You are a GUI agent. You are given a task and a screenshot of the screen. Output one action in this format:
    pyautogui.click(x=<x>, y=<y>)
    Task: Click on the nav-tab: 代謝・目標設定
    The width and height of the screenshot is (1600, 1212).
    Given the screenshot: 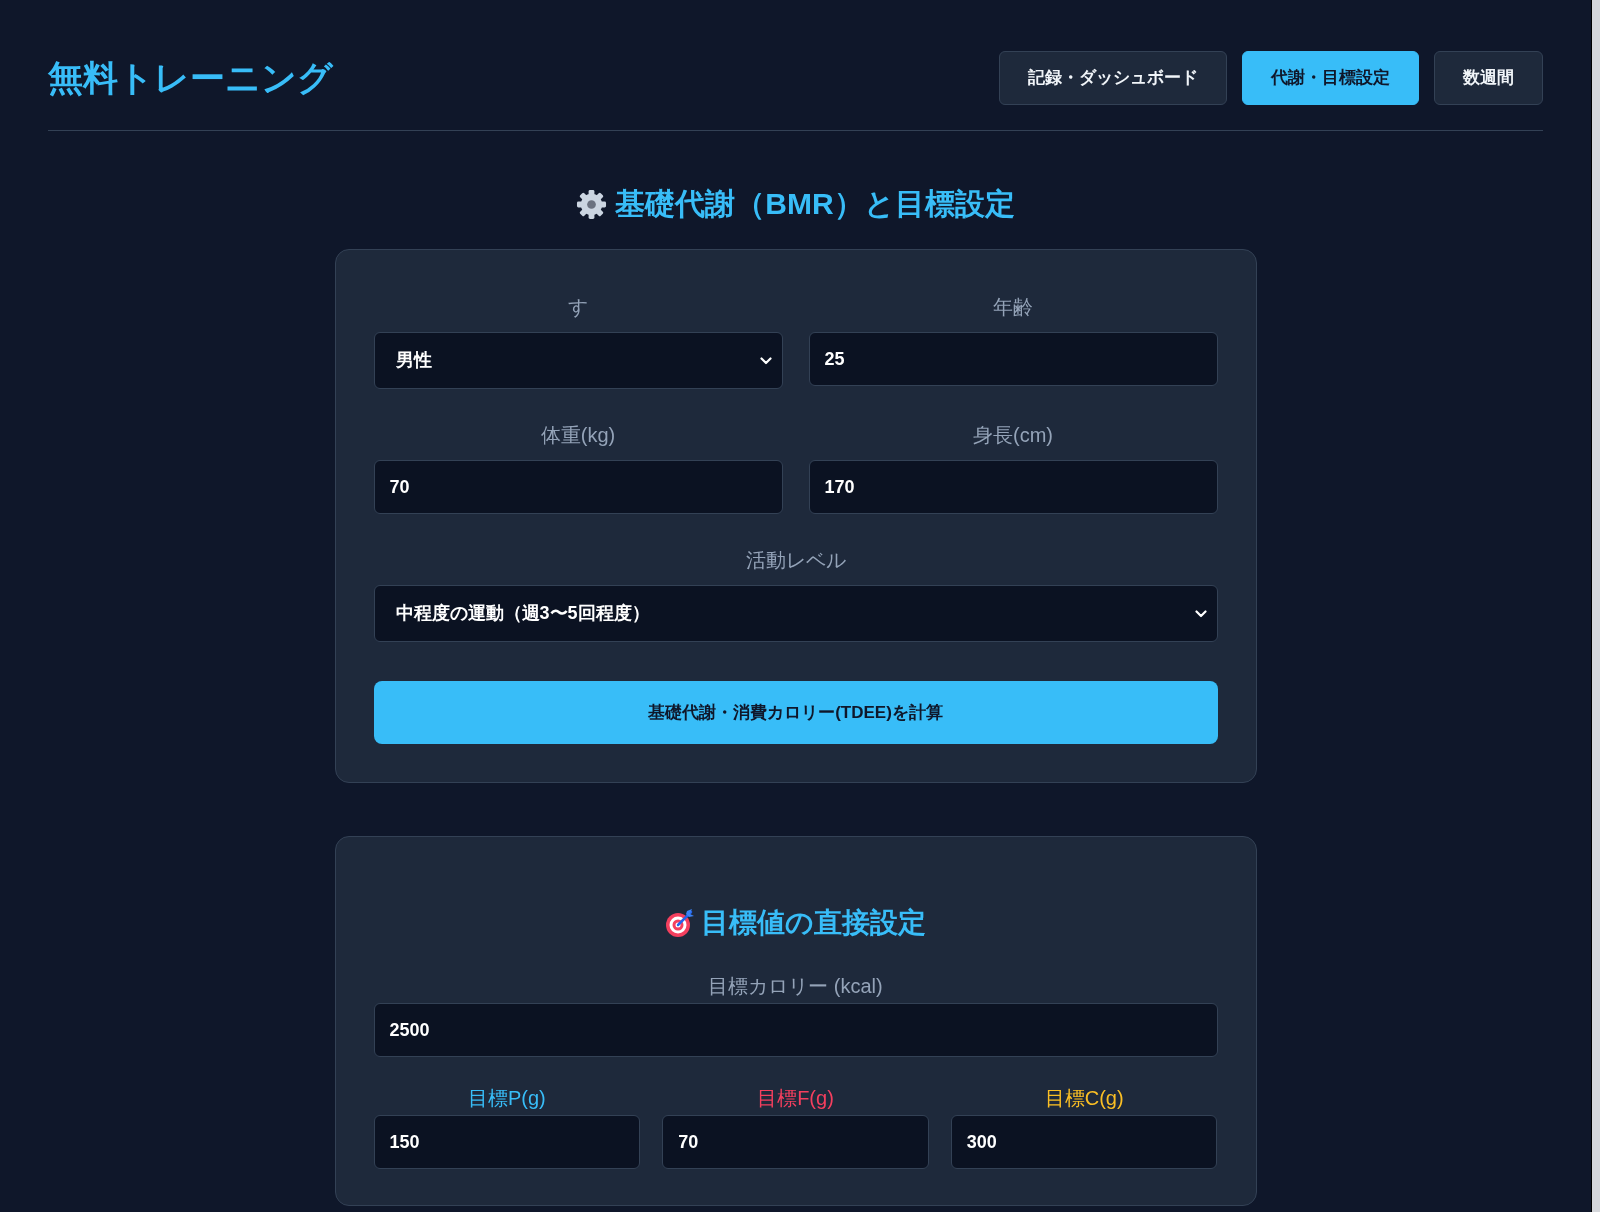 What is the action you would take?
    pyautogui.click(x=1330, y=78)
    